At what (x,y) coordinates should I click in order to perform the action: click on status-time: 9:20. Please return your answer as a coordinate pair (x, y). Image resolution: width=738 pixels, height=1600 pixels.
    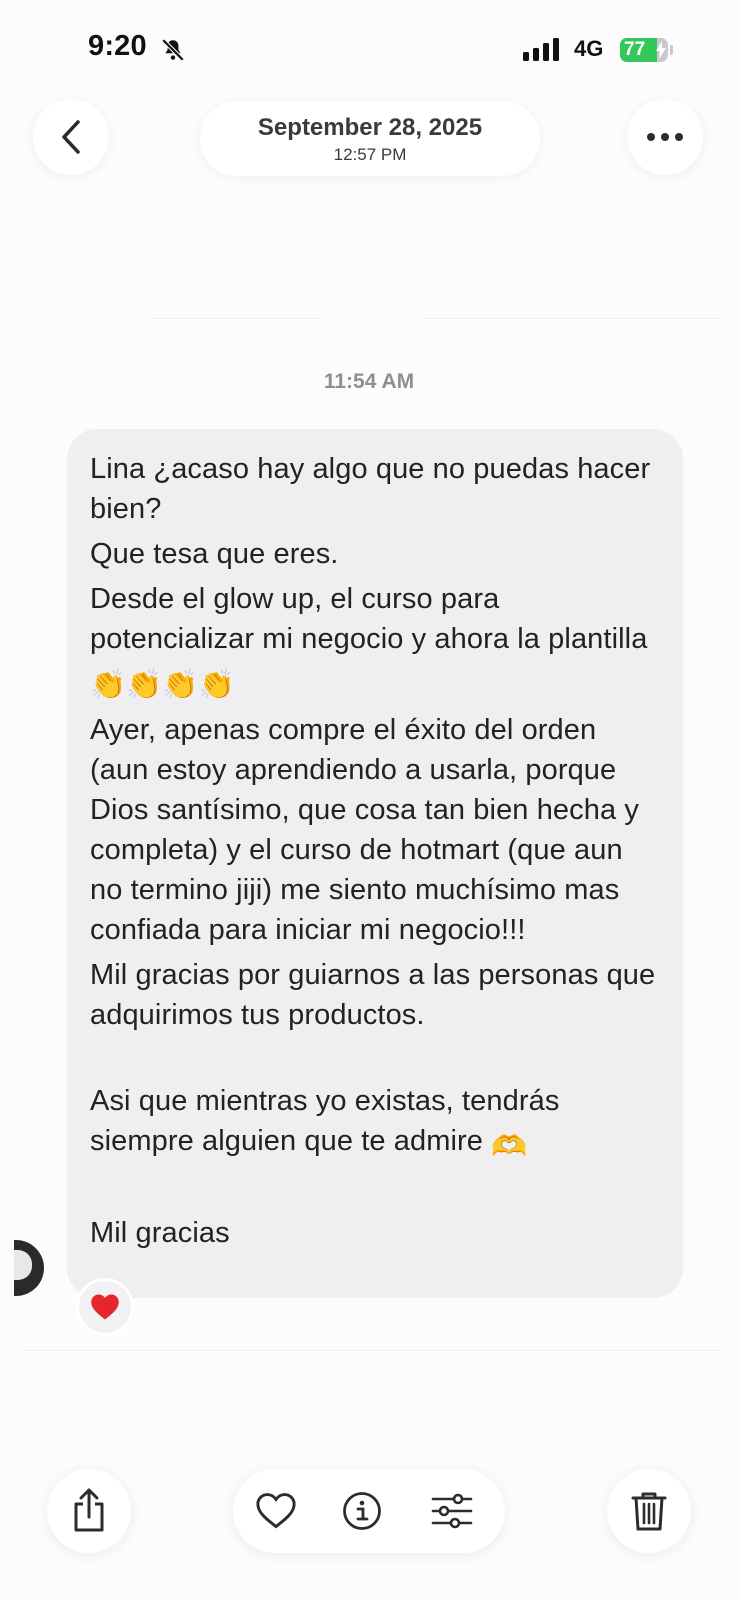
    Looking at the image, I should click on (117, 46).